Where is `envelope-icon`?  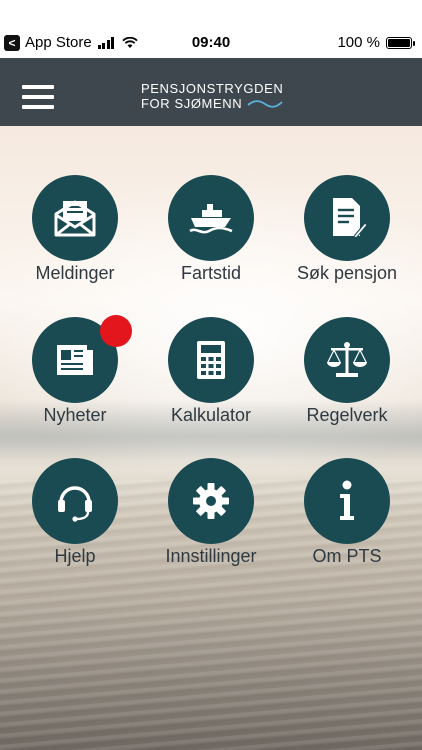
envelope-icon is located at coordinates (75, 218).